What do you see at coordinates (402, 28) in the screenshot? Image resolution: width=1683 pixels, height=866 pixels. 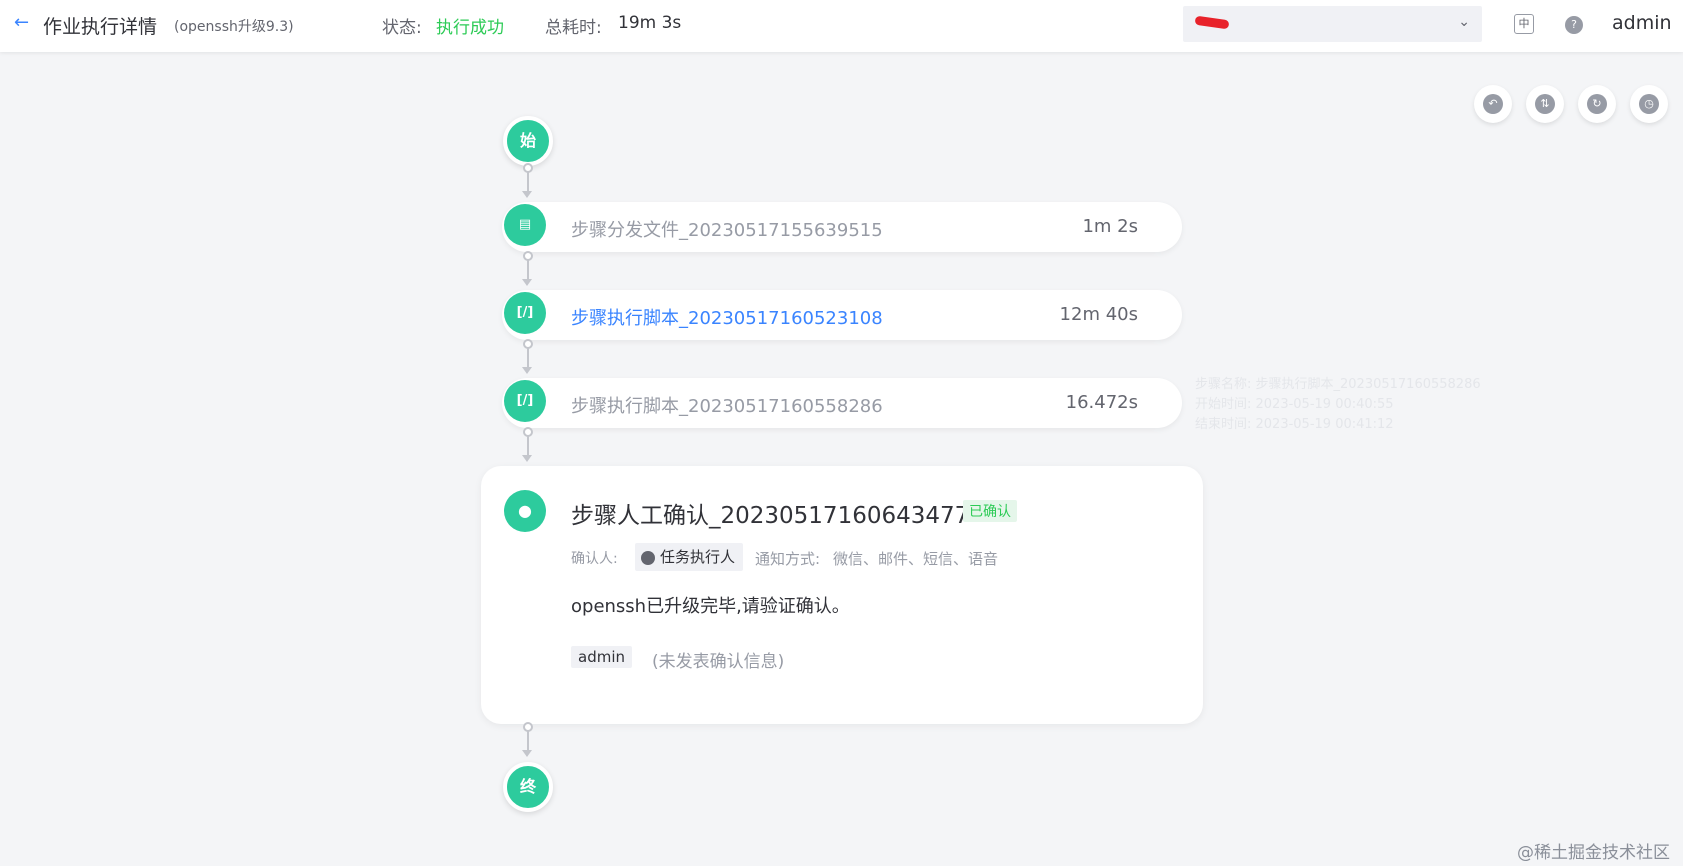 I see `status-label: 状态:` at bounding box center [402, 28].